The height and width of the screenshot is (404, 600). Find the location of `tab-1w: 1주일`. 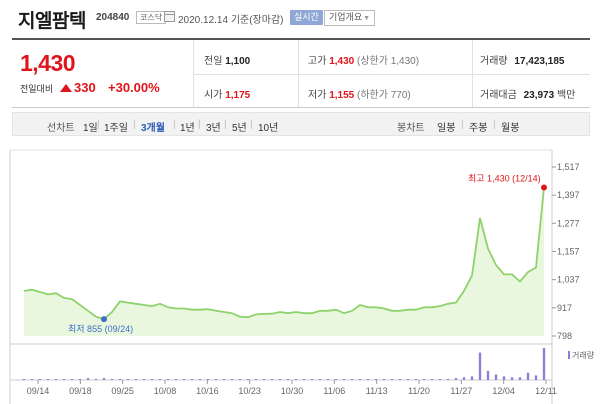

tab-1w: 1주일 is located at coordinates (116, 126).